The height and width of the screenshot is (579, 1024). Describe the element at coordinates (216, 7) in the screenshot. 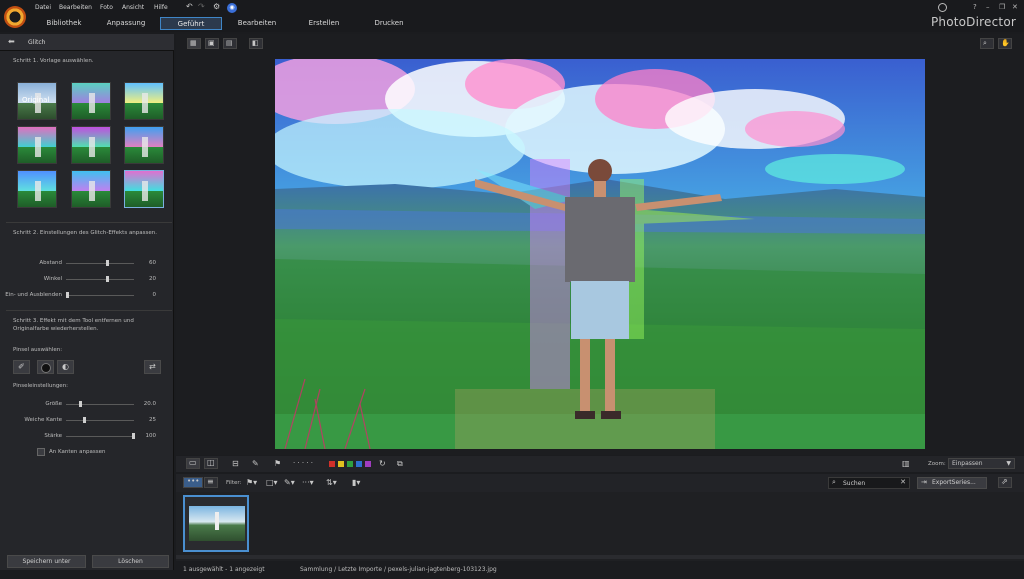

I see `settings-gear-icon: ⚙` at that location.